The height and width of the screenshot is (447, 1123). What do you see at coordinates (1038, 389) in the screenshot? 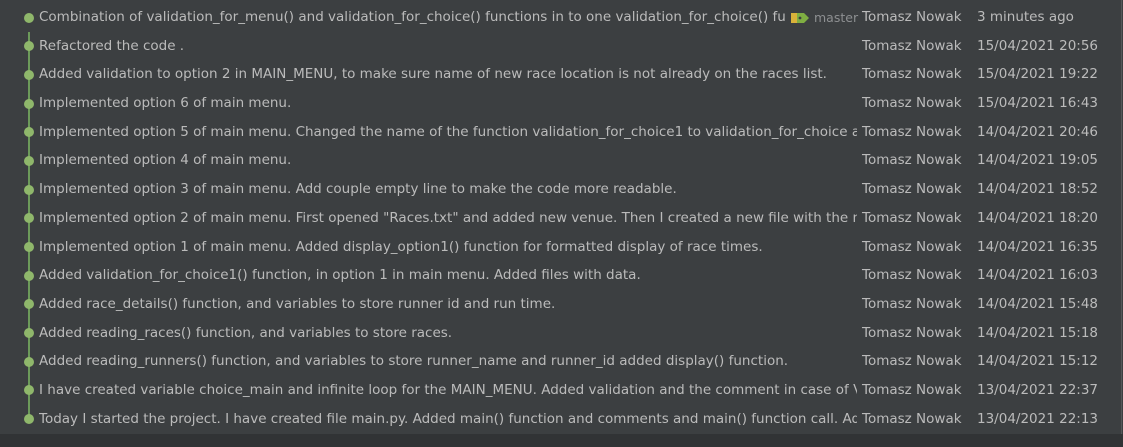
I see `commit-date: 13/04/2021 22:37` at bounding box center [1038, 389].